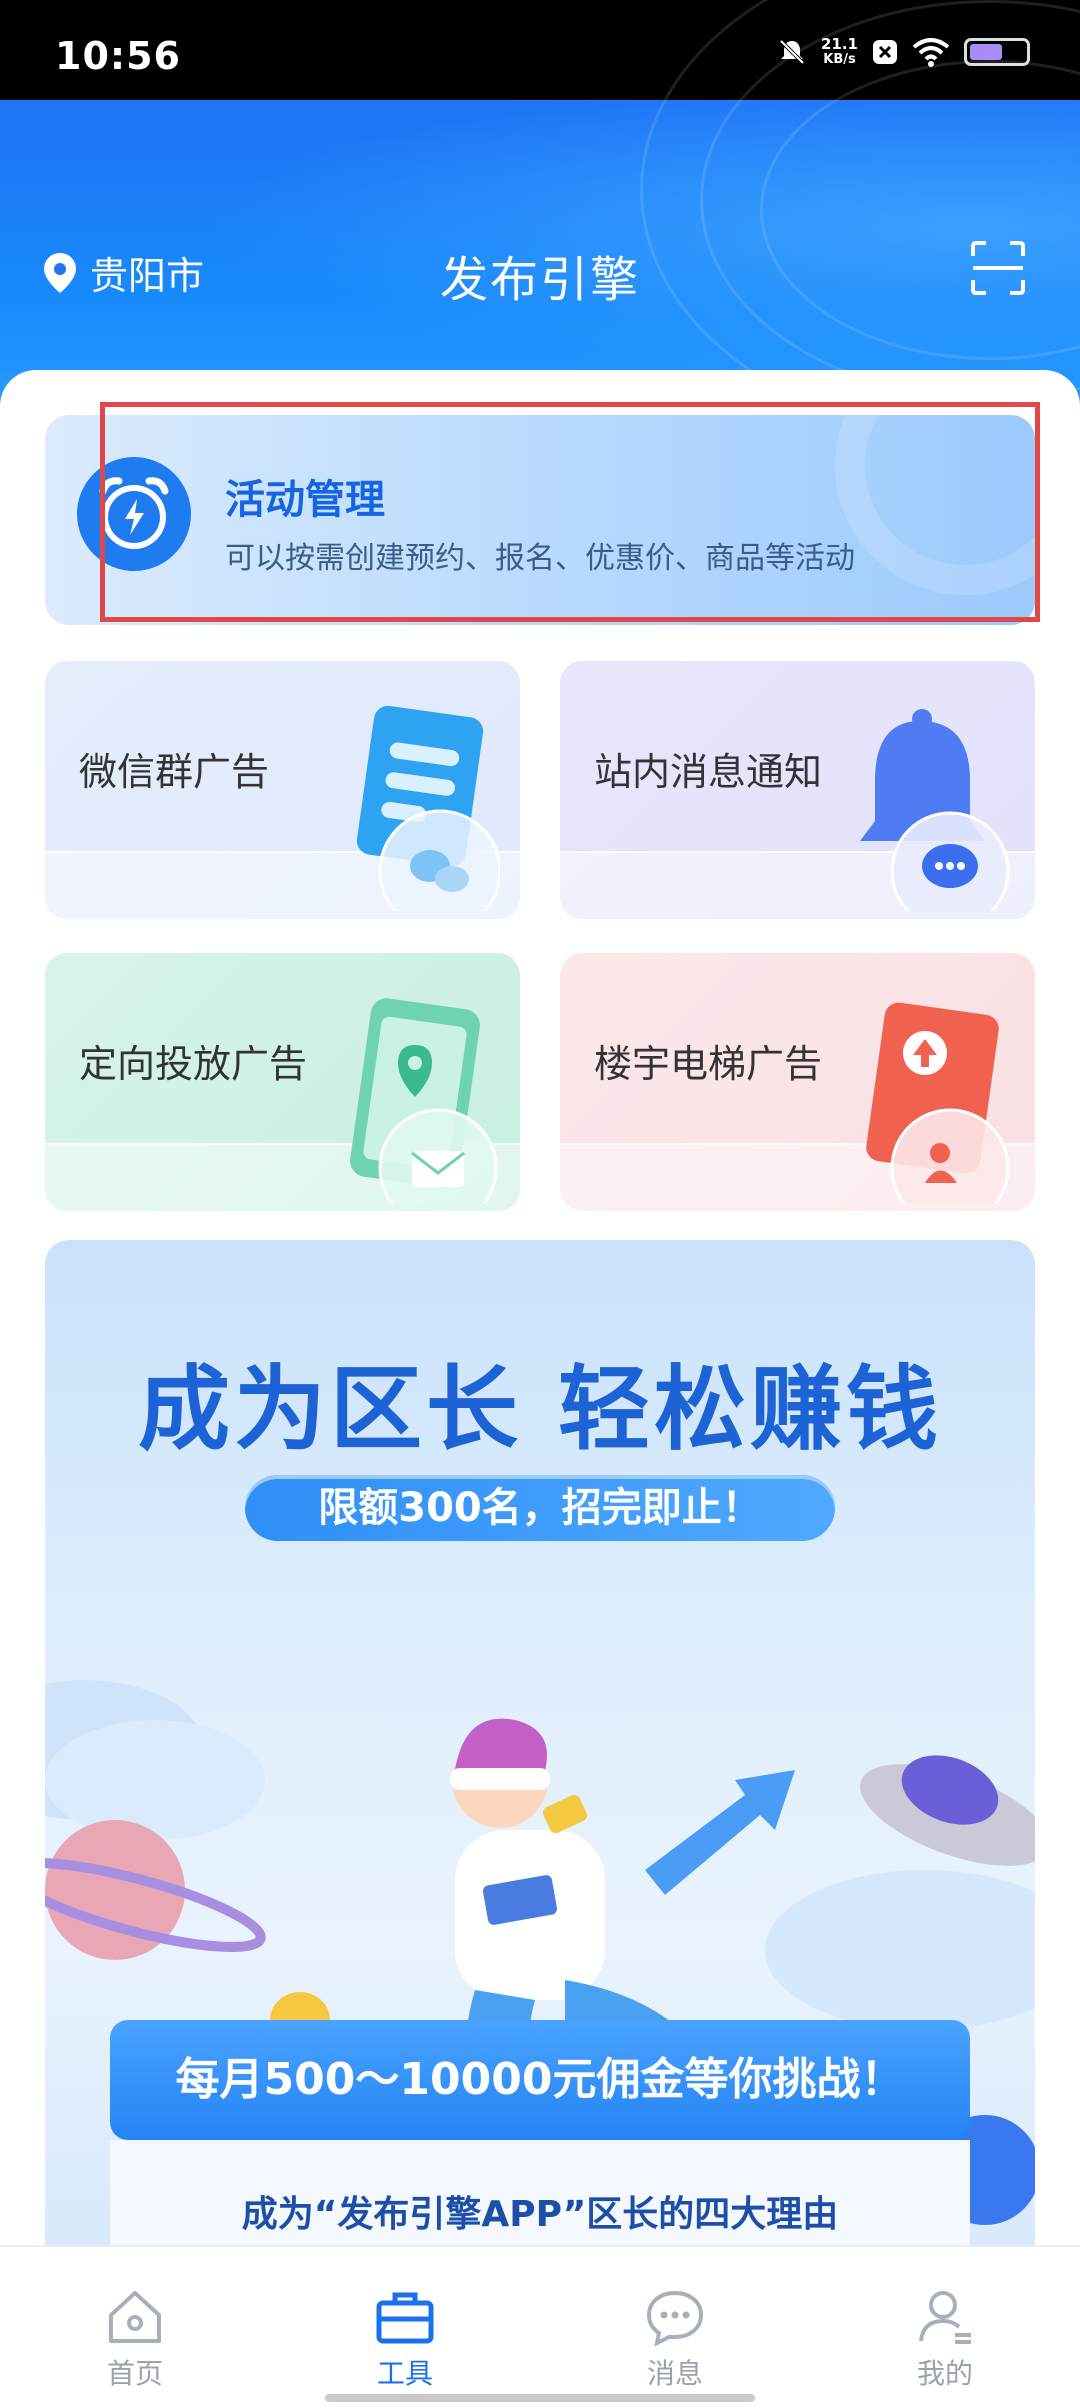  I want to click on reasons-panel: 成为“发布引擎APP”区长的四大理由, so click(540, 2195).